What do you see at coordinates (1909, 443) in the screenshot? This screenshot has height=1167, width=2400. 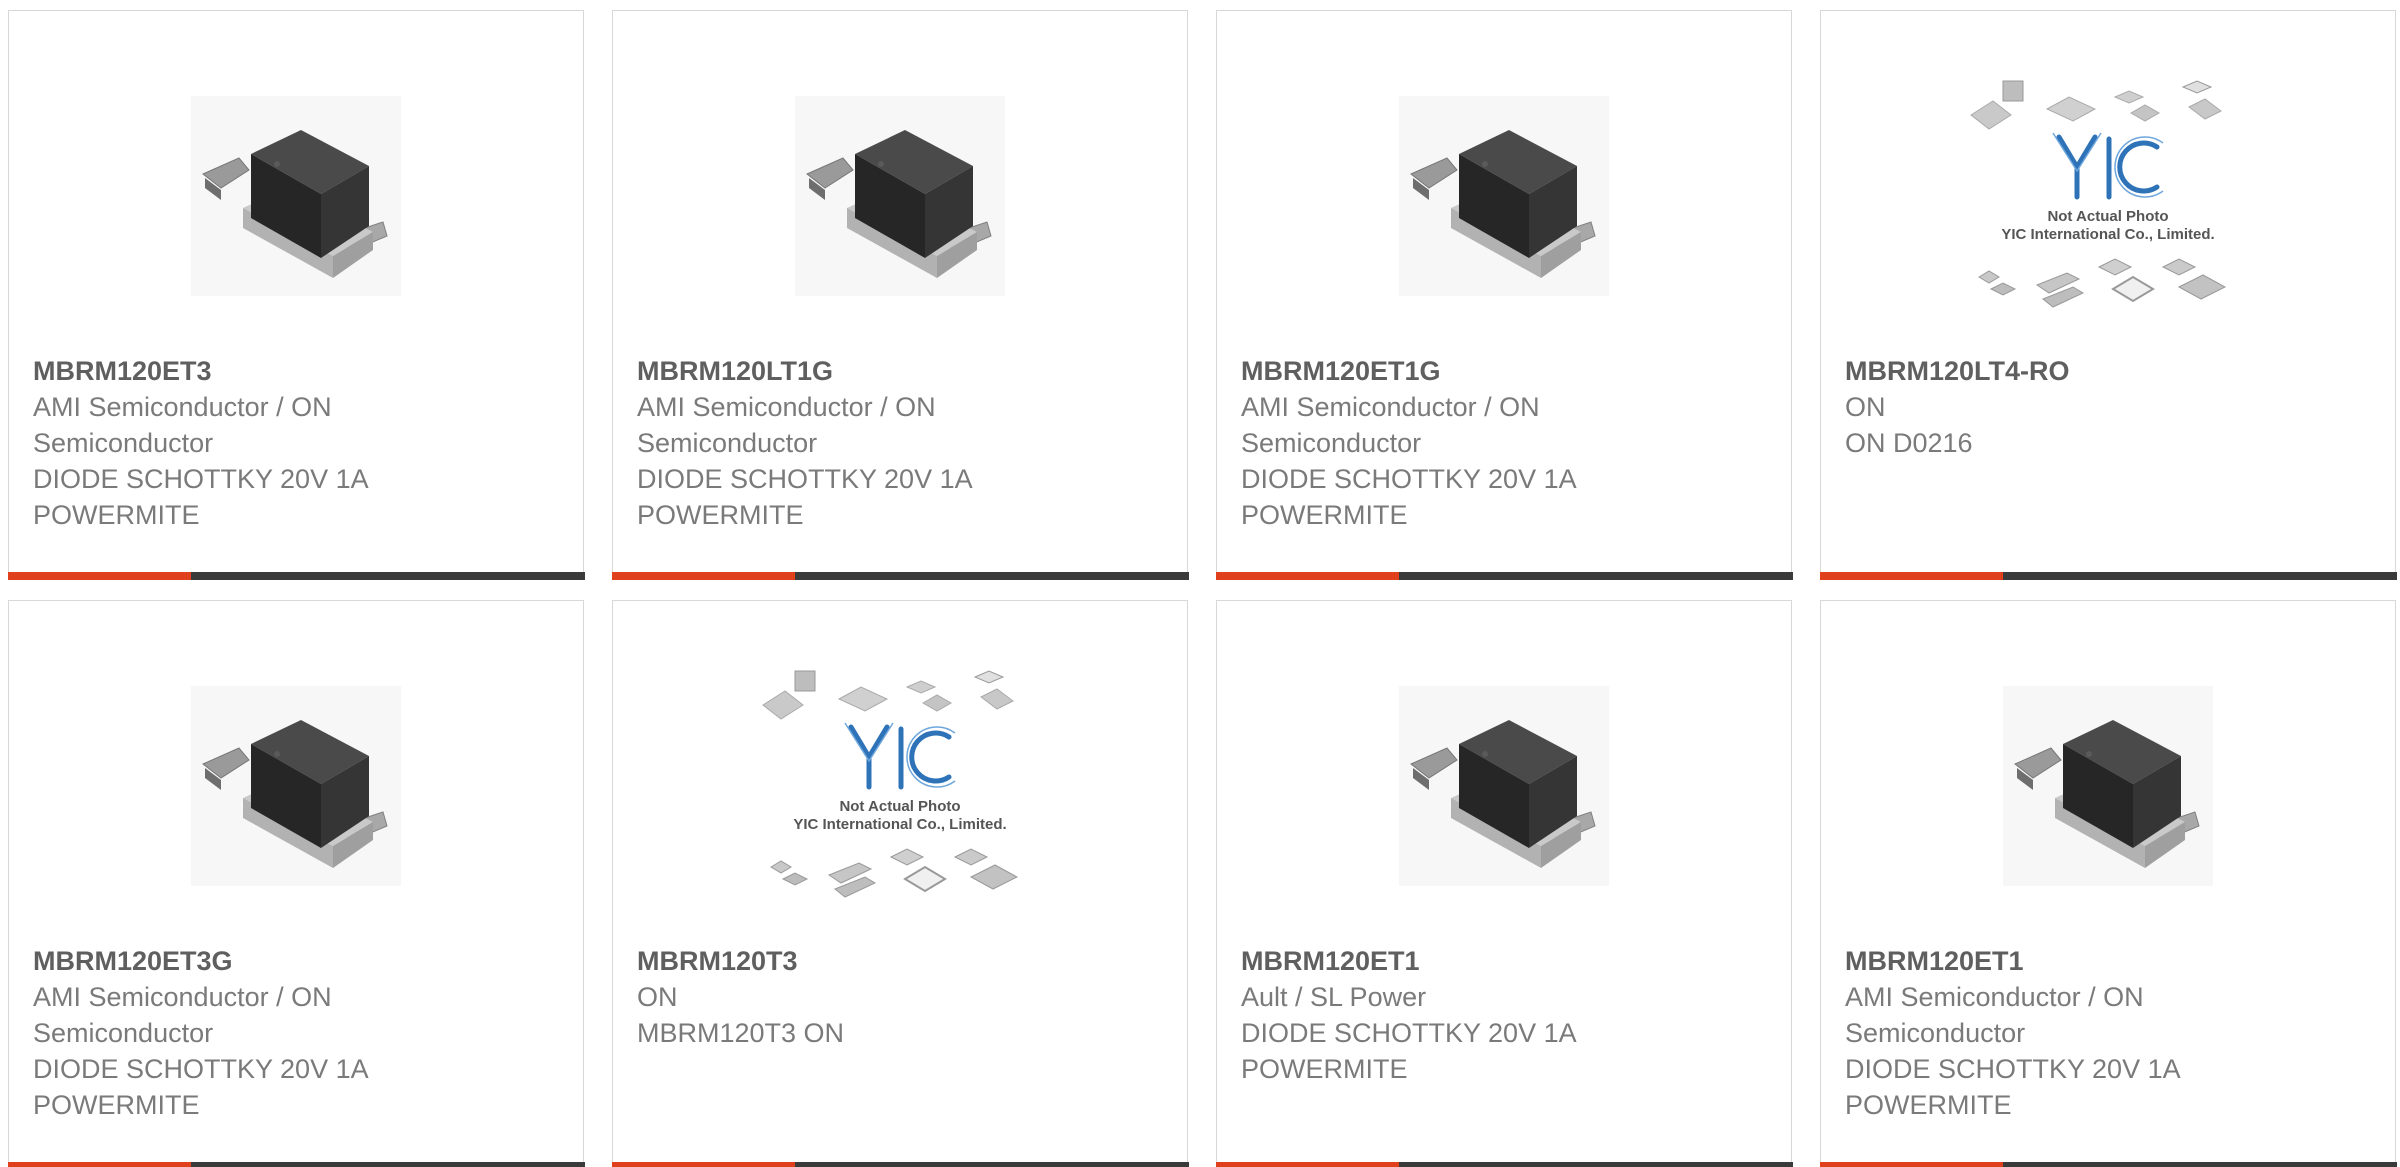 I see `description-text: ON D0216` at bounding box center [1909, 443].